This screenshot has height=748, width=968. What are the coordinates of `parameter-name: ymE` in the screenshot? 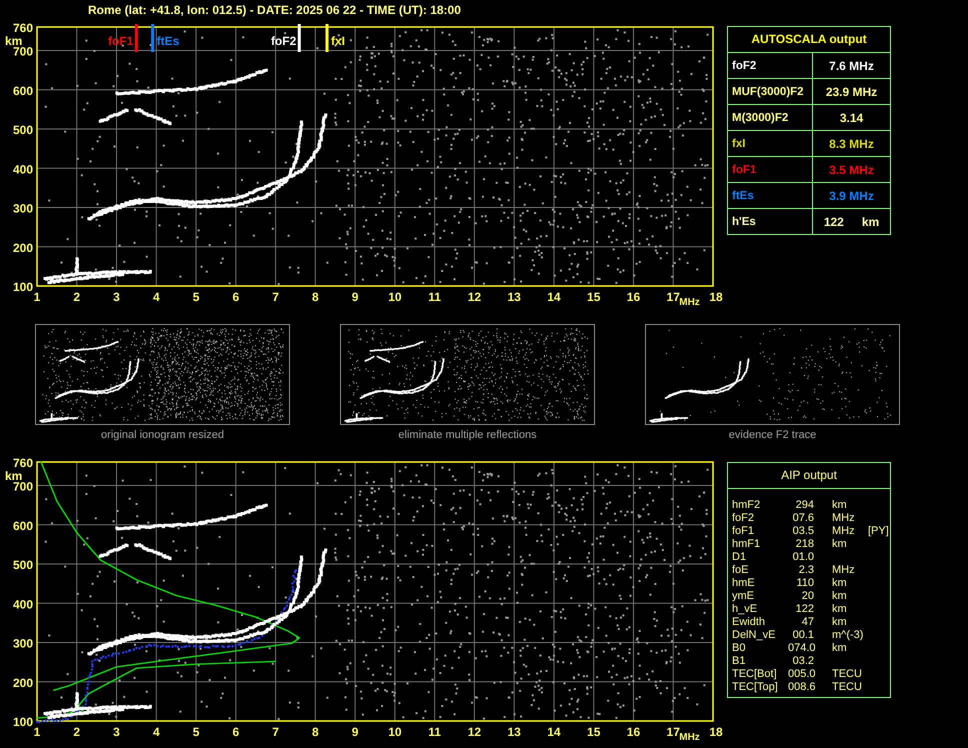 It's located at (743, 596).